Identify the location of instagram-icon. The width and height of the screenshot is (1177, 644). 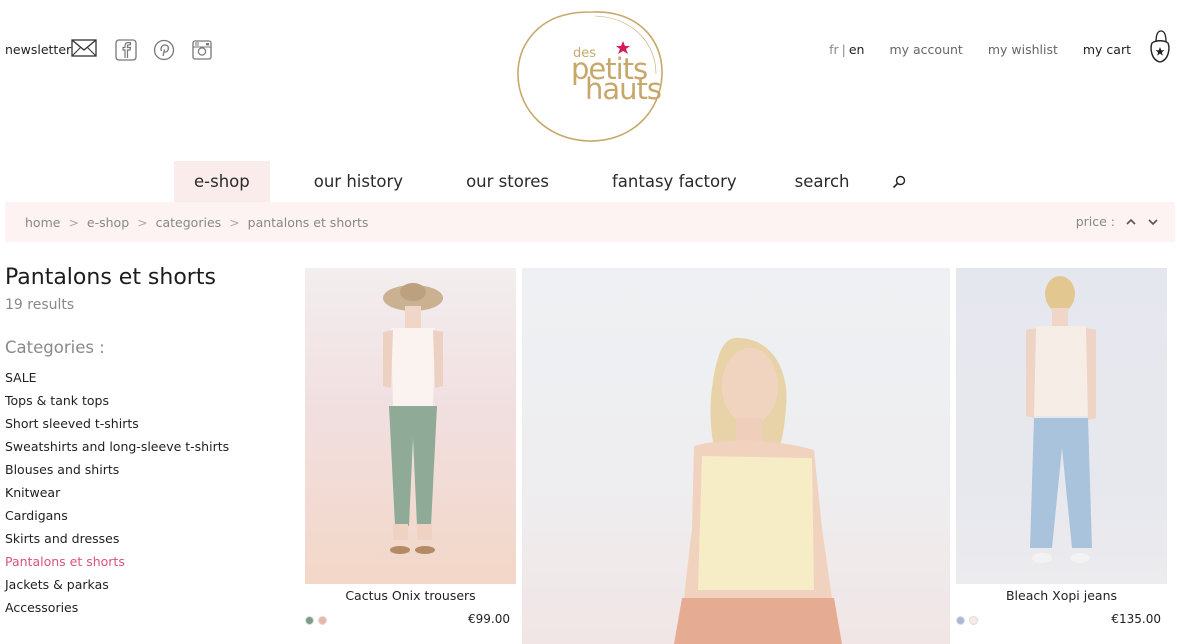
(202, 50).